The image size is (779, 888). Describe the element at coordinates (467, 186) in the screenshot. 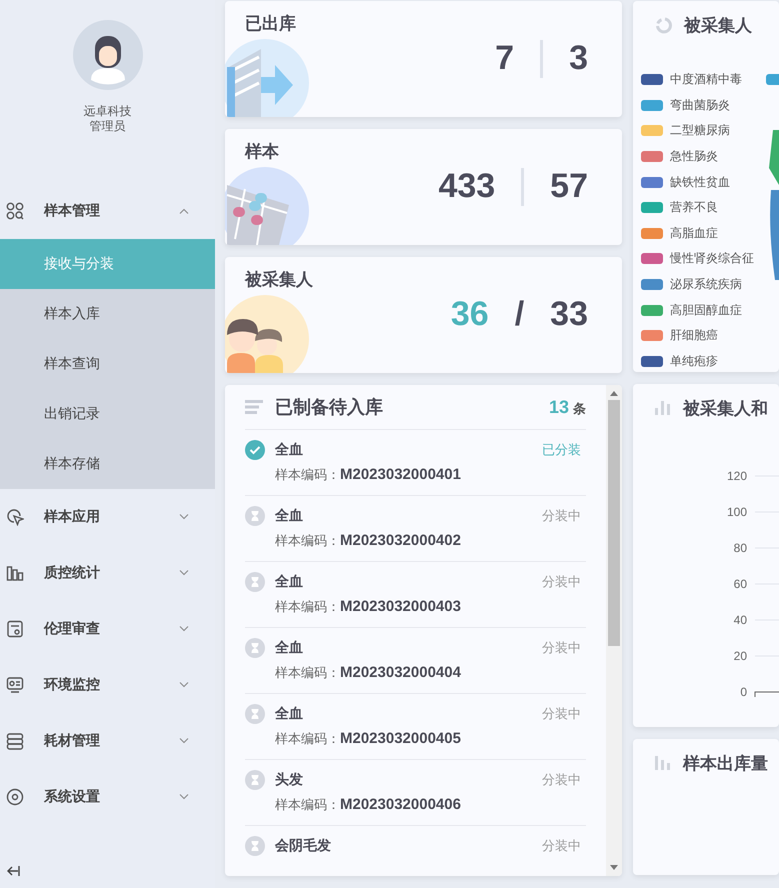

I see `stat-value: 433` at that location.